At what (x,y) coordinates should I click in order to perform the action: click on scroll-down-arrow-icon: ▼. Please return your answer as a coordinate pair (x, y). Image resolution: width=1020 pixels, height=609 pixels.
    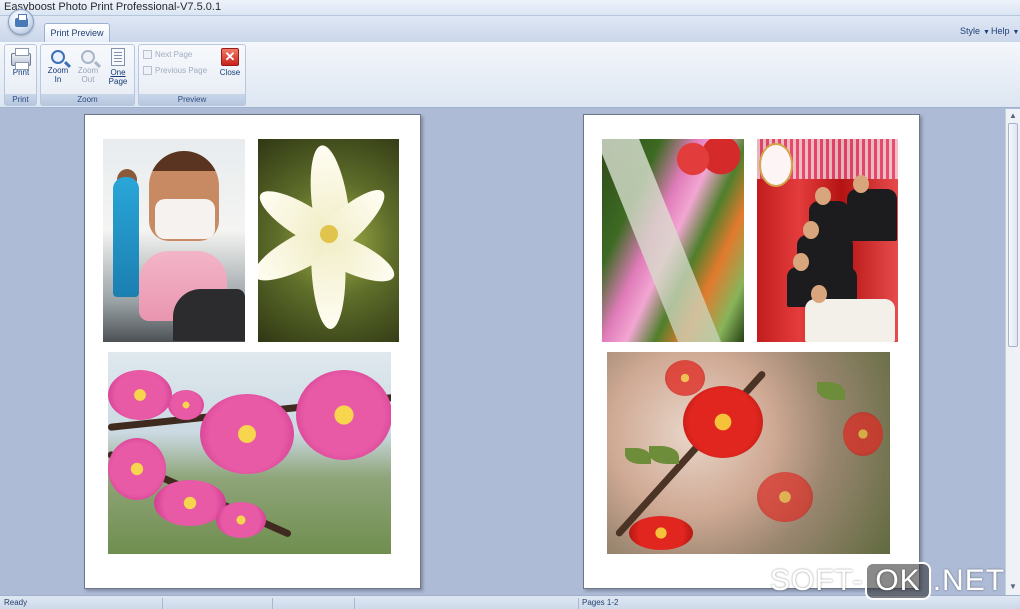
    Looking at the image, I should click on (1013, 587).